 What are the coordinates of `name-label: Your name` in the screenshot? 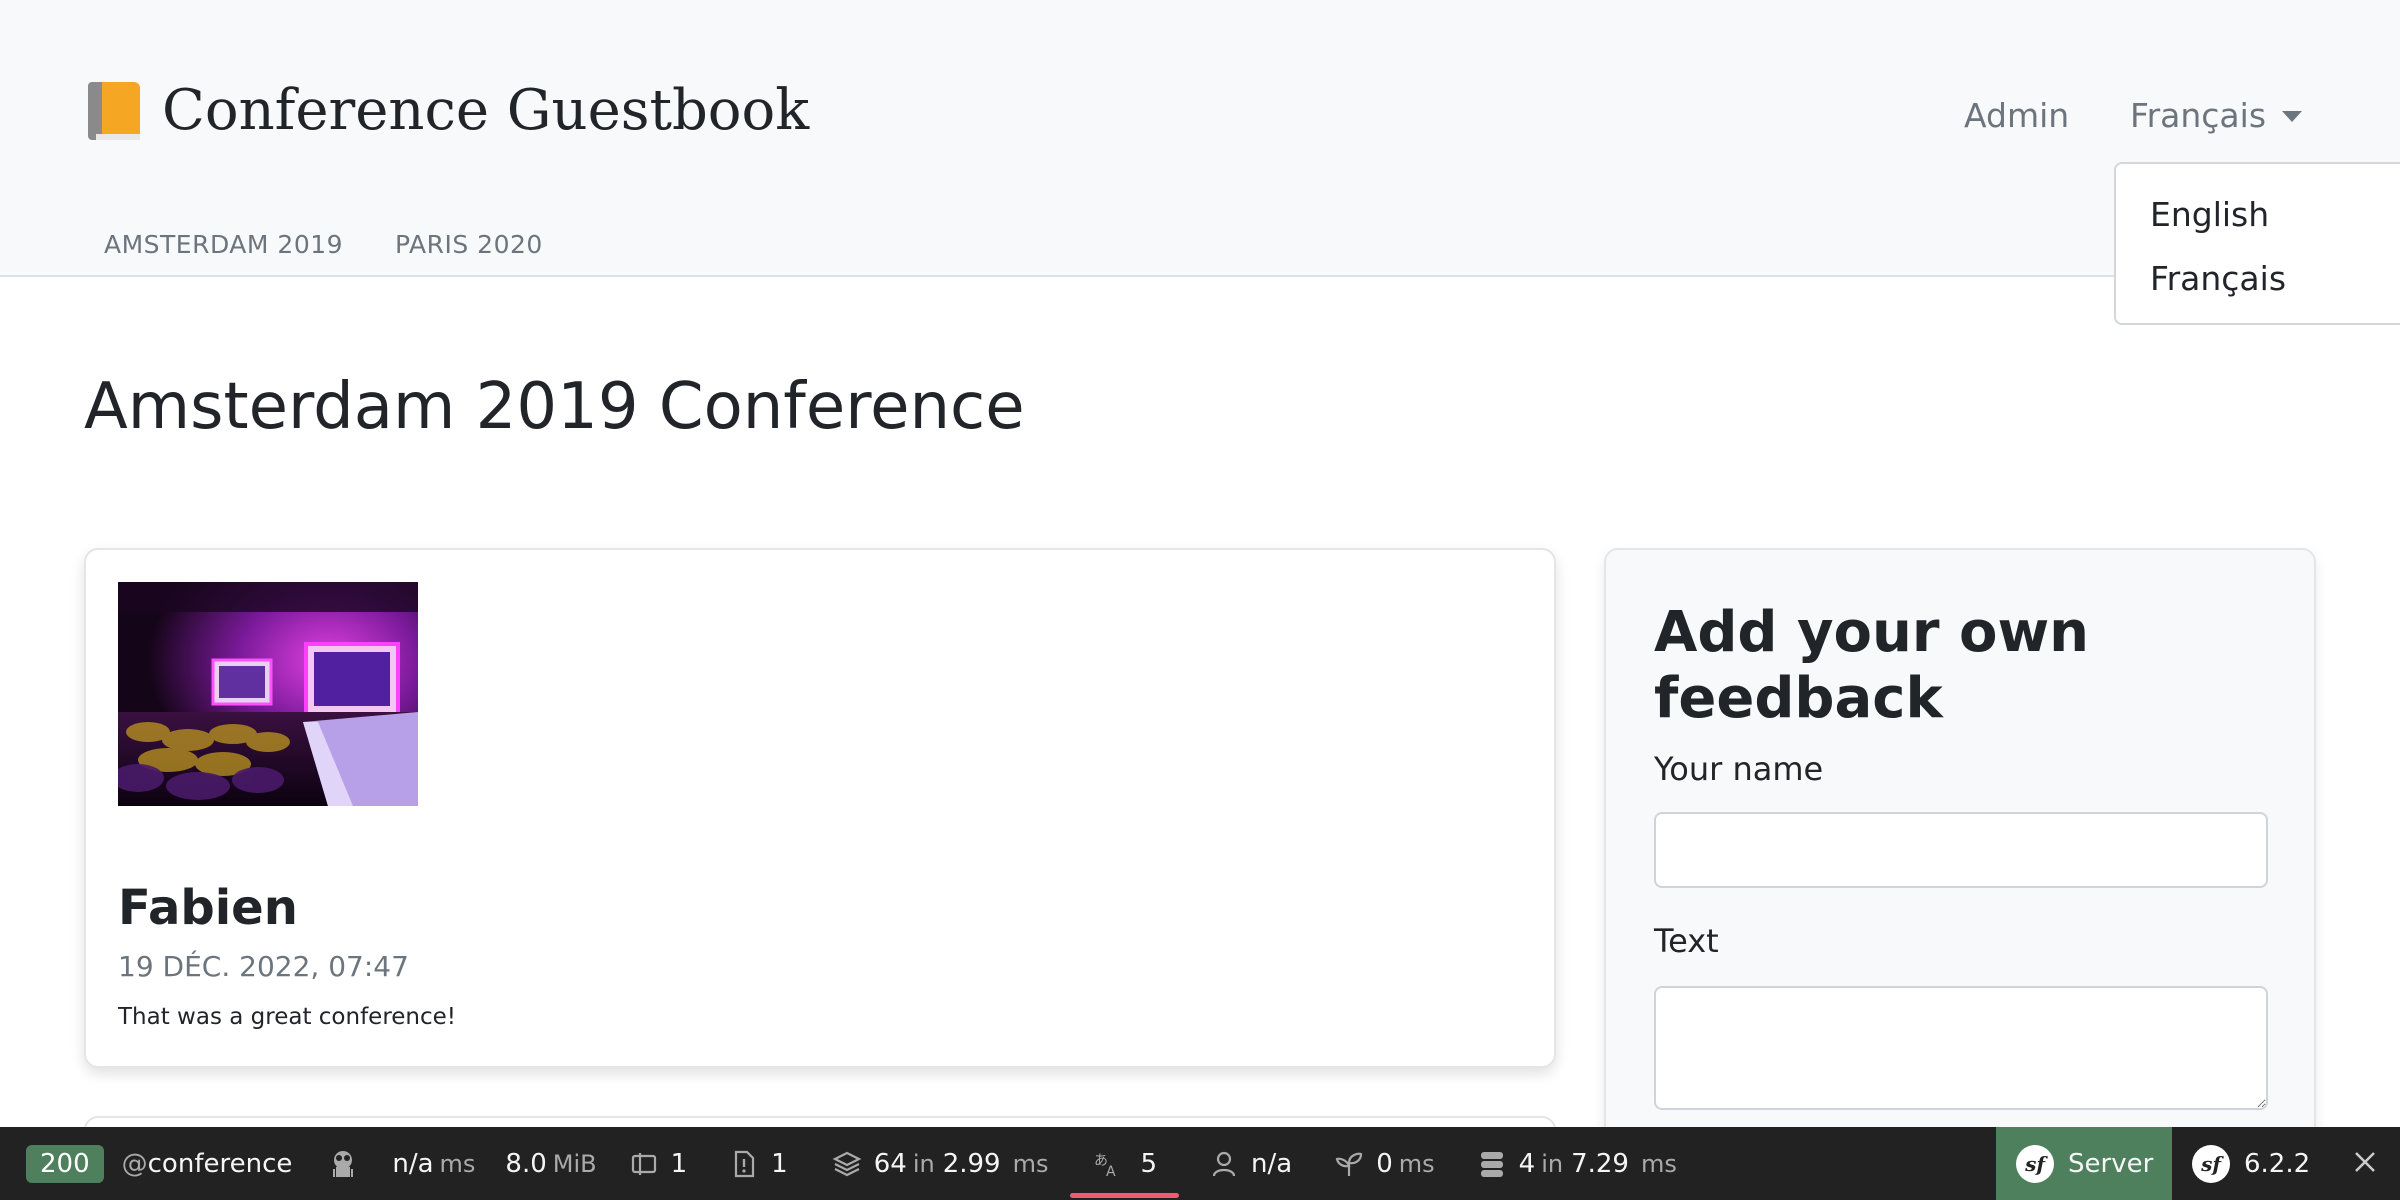 It's located at (1739, 769).